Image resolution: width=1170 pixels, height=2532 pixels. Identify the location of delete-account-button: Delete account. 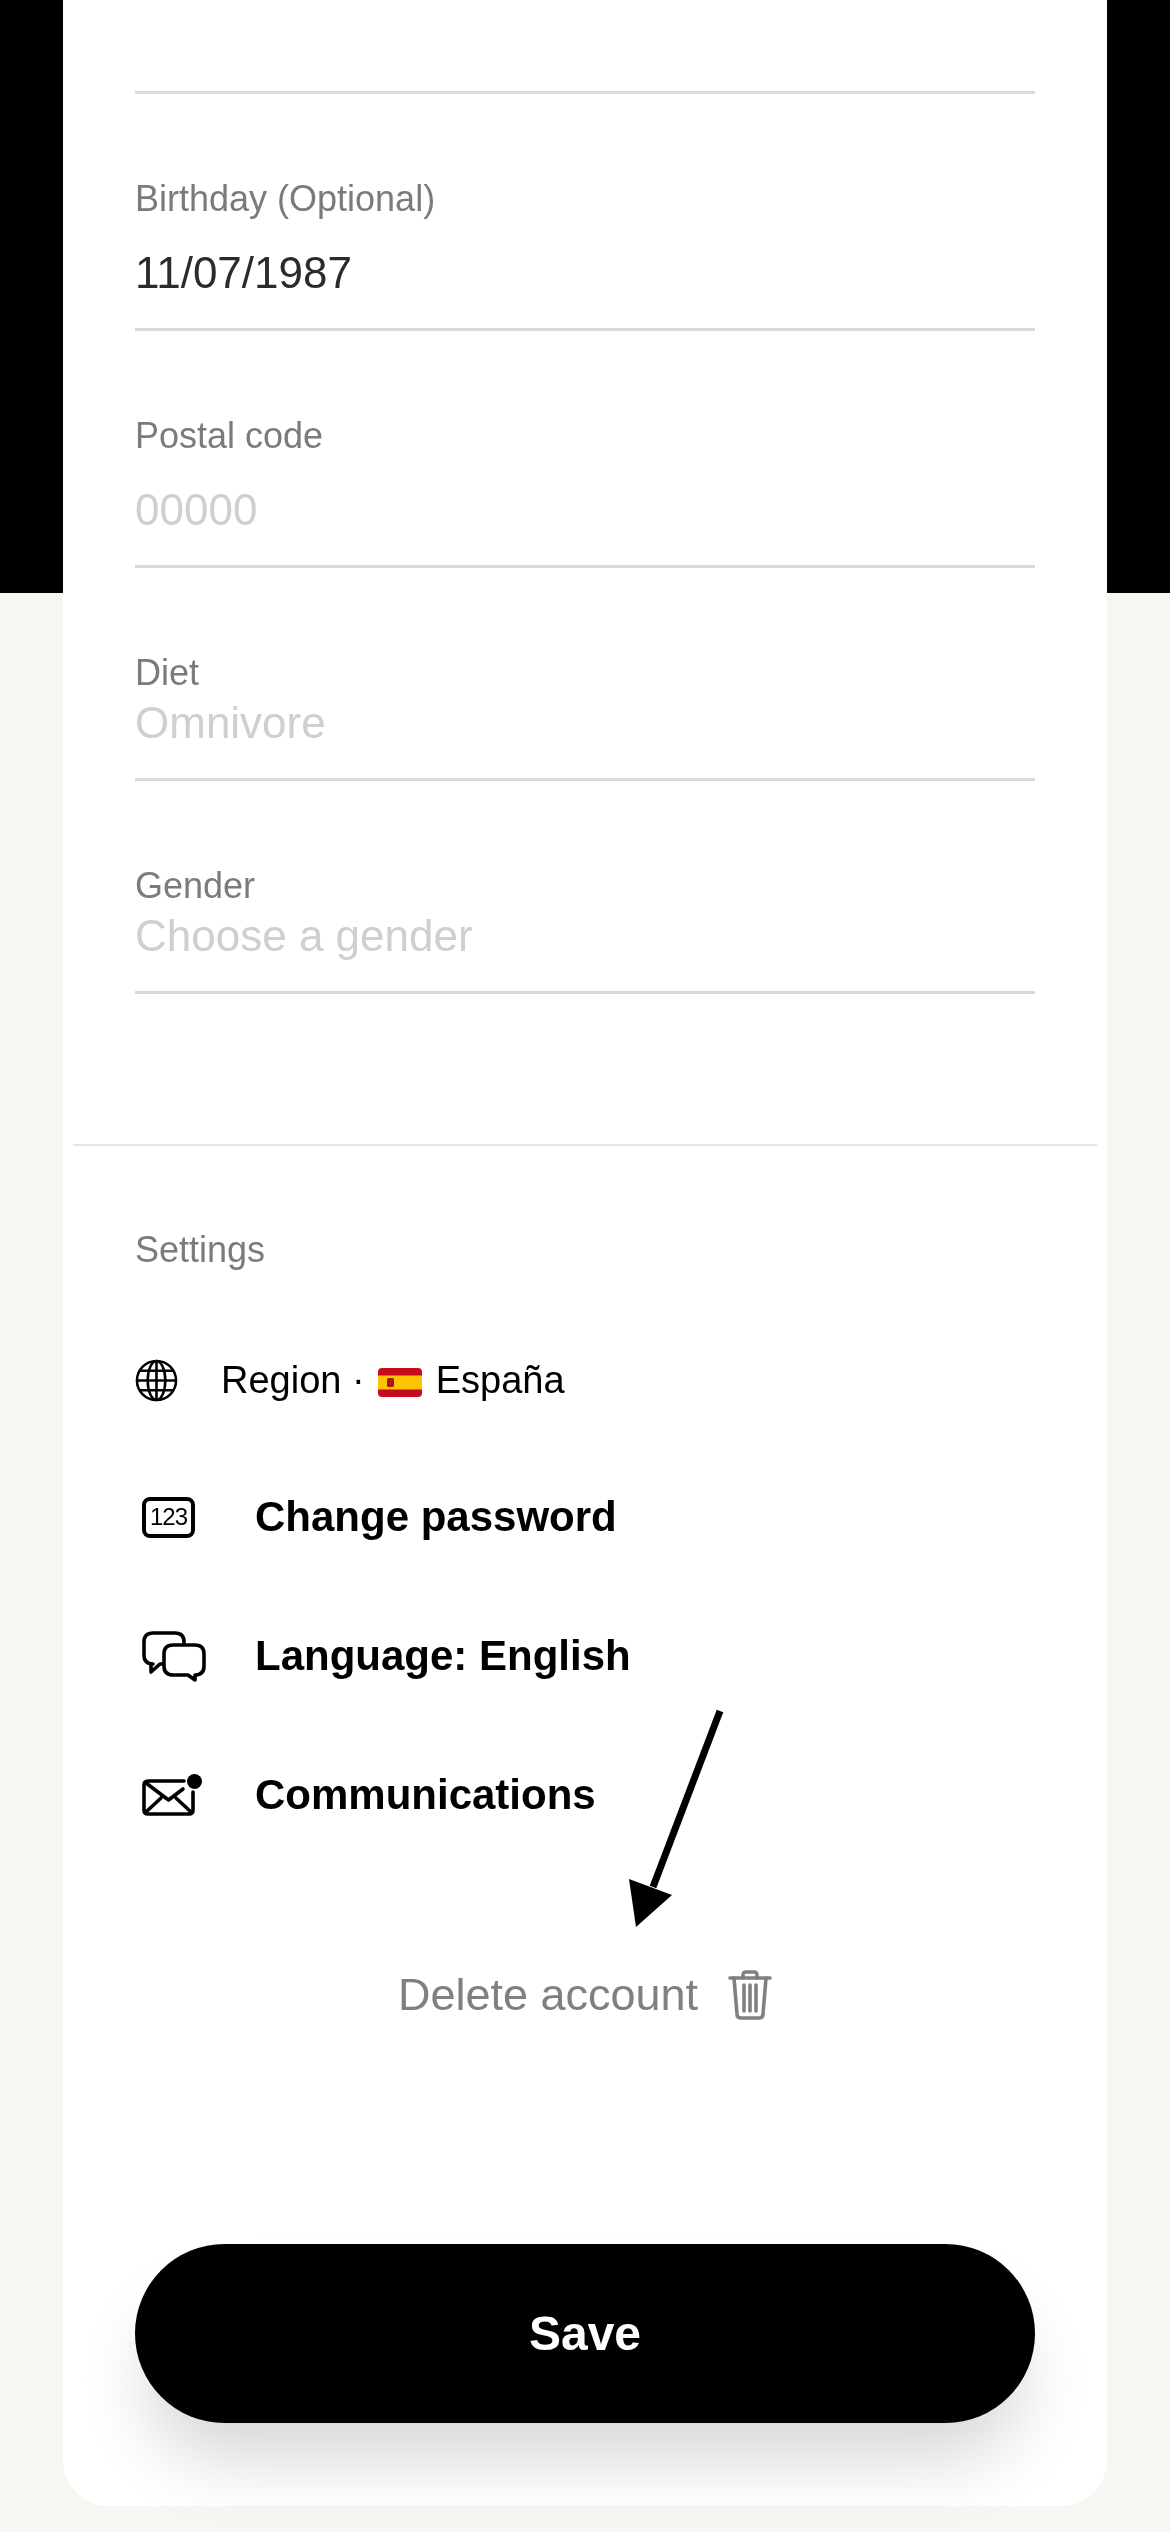
(585, 1995).